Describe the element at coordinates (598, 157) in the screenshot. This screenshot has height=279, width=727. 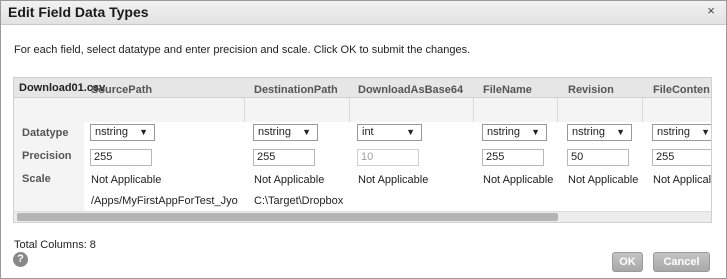
I see `precision-field-revision: 50` at that location.